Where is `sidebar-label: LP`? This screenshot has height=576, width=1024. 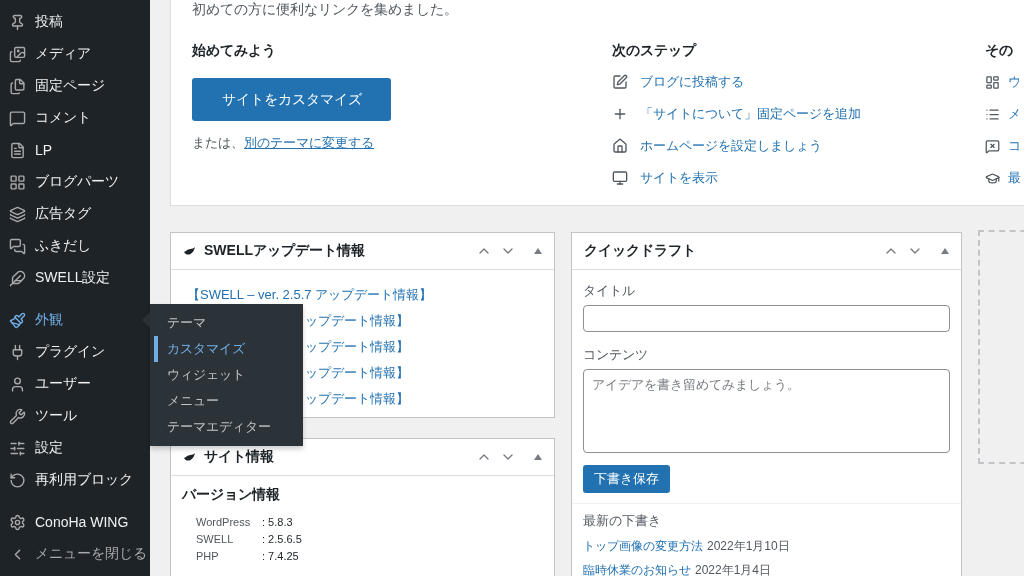 sidebar-label: LP is located at coordinates (44, 150).